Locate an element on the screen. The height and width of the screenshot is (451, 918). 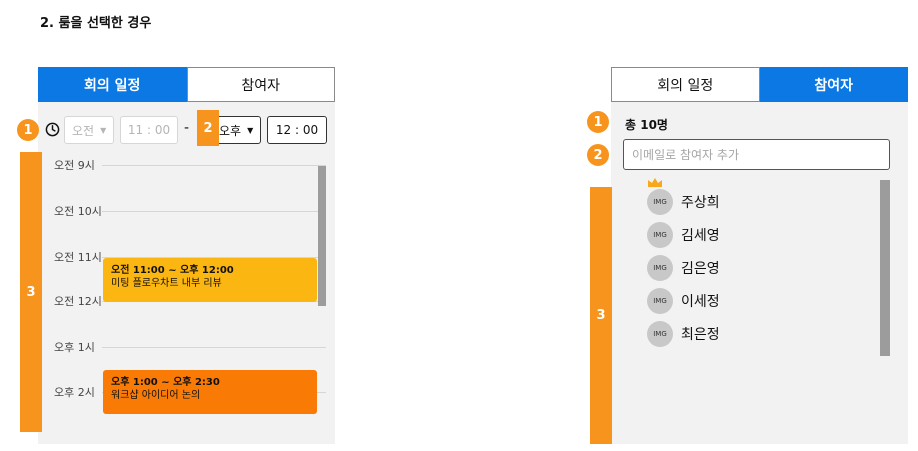
participant-item: IMG 최은정 is located at coordinates (683, 334).